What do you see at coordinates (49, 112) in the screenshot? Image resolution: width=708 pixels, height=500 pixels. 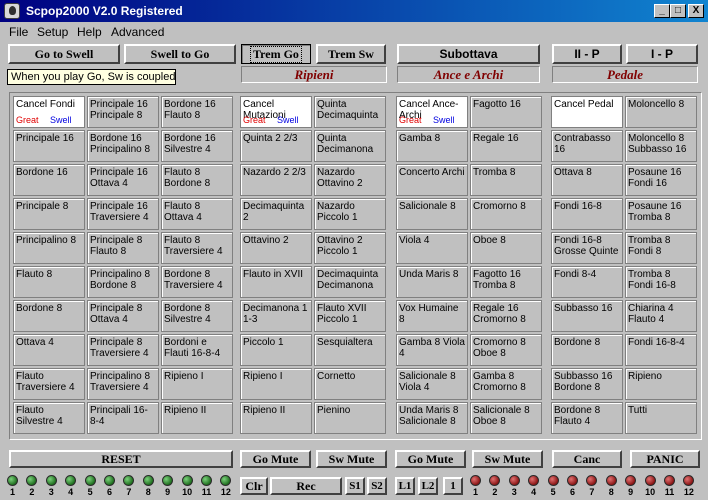 I see `stop-button: Cancel Fondi Great Swell` at bounding box center [49, 112].